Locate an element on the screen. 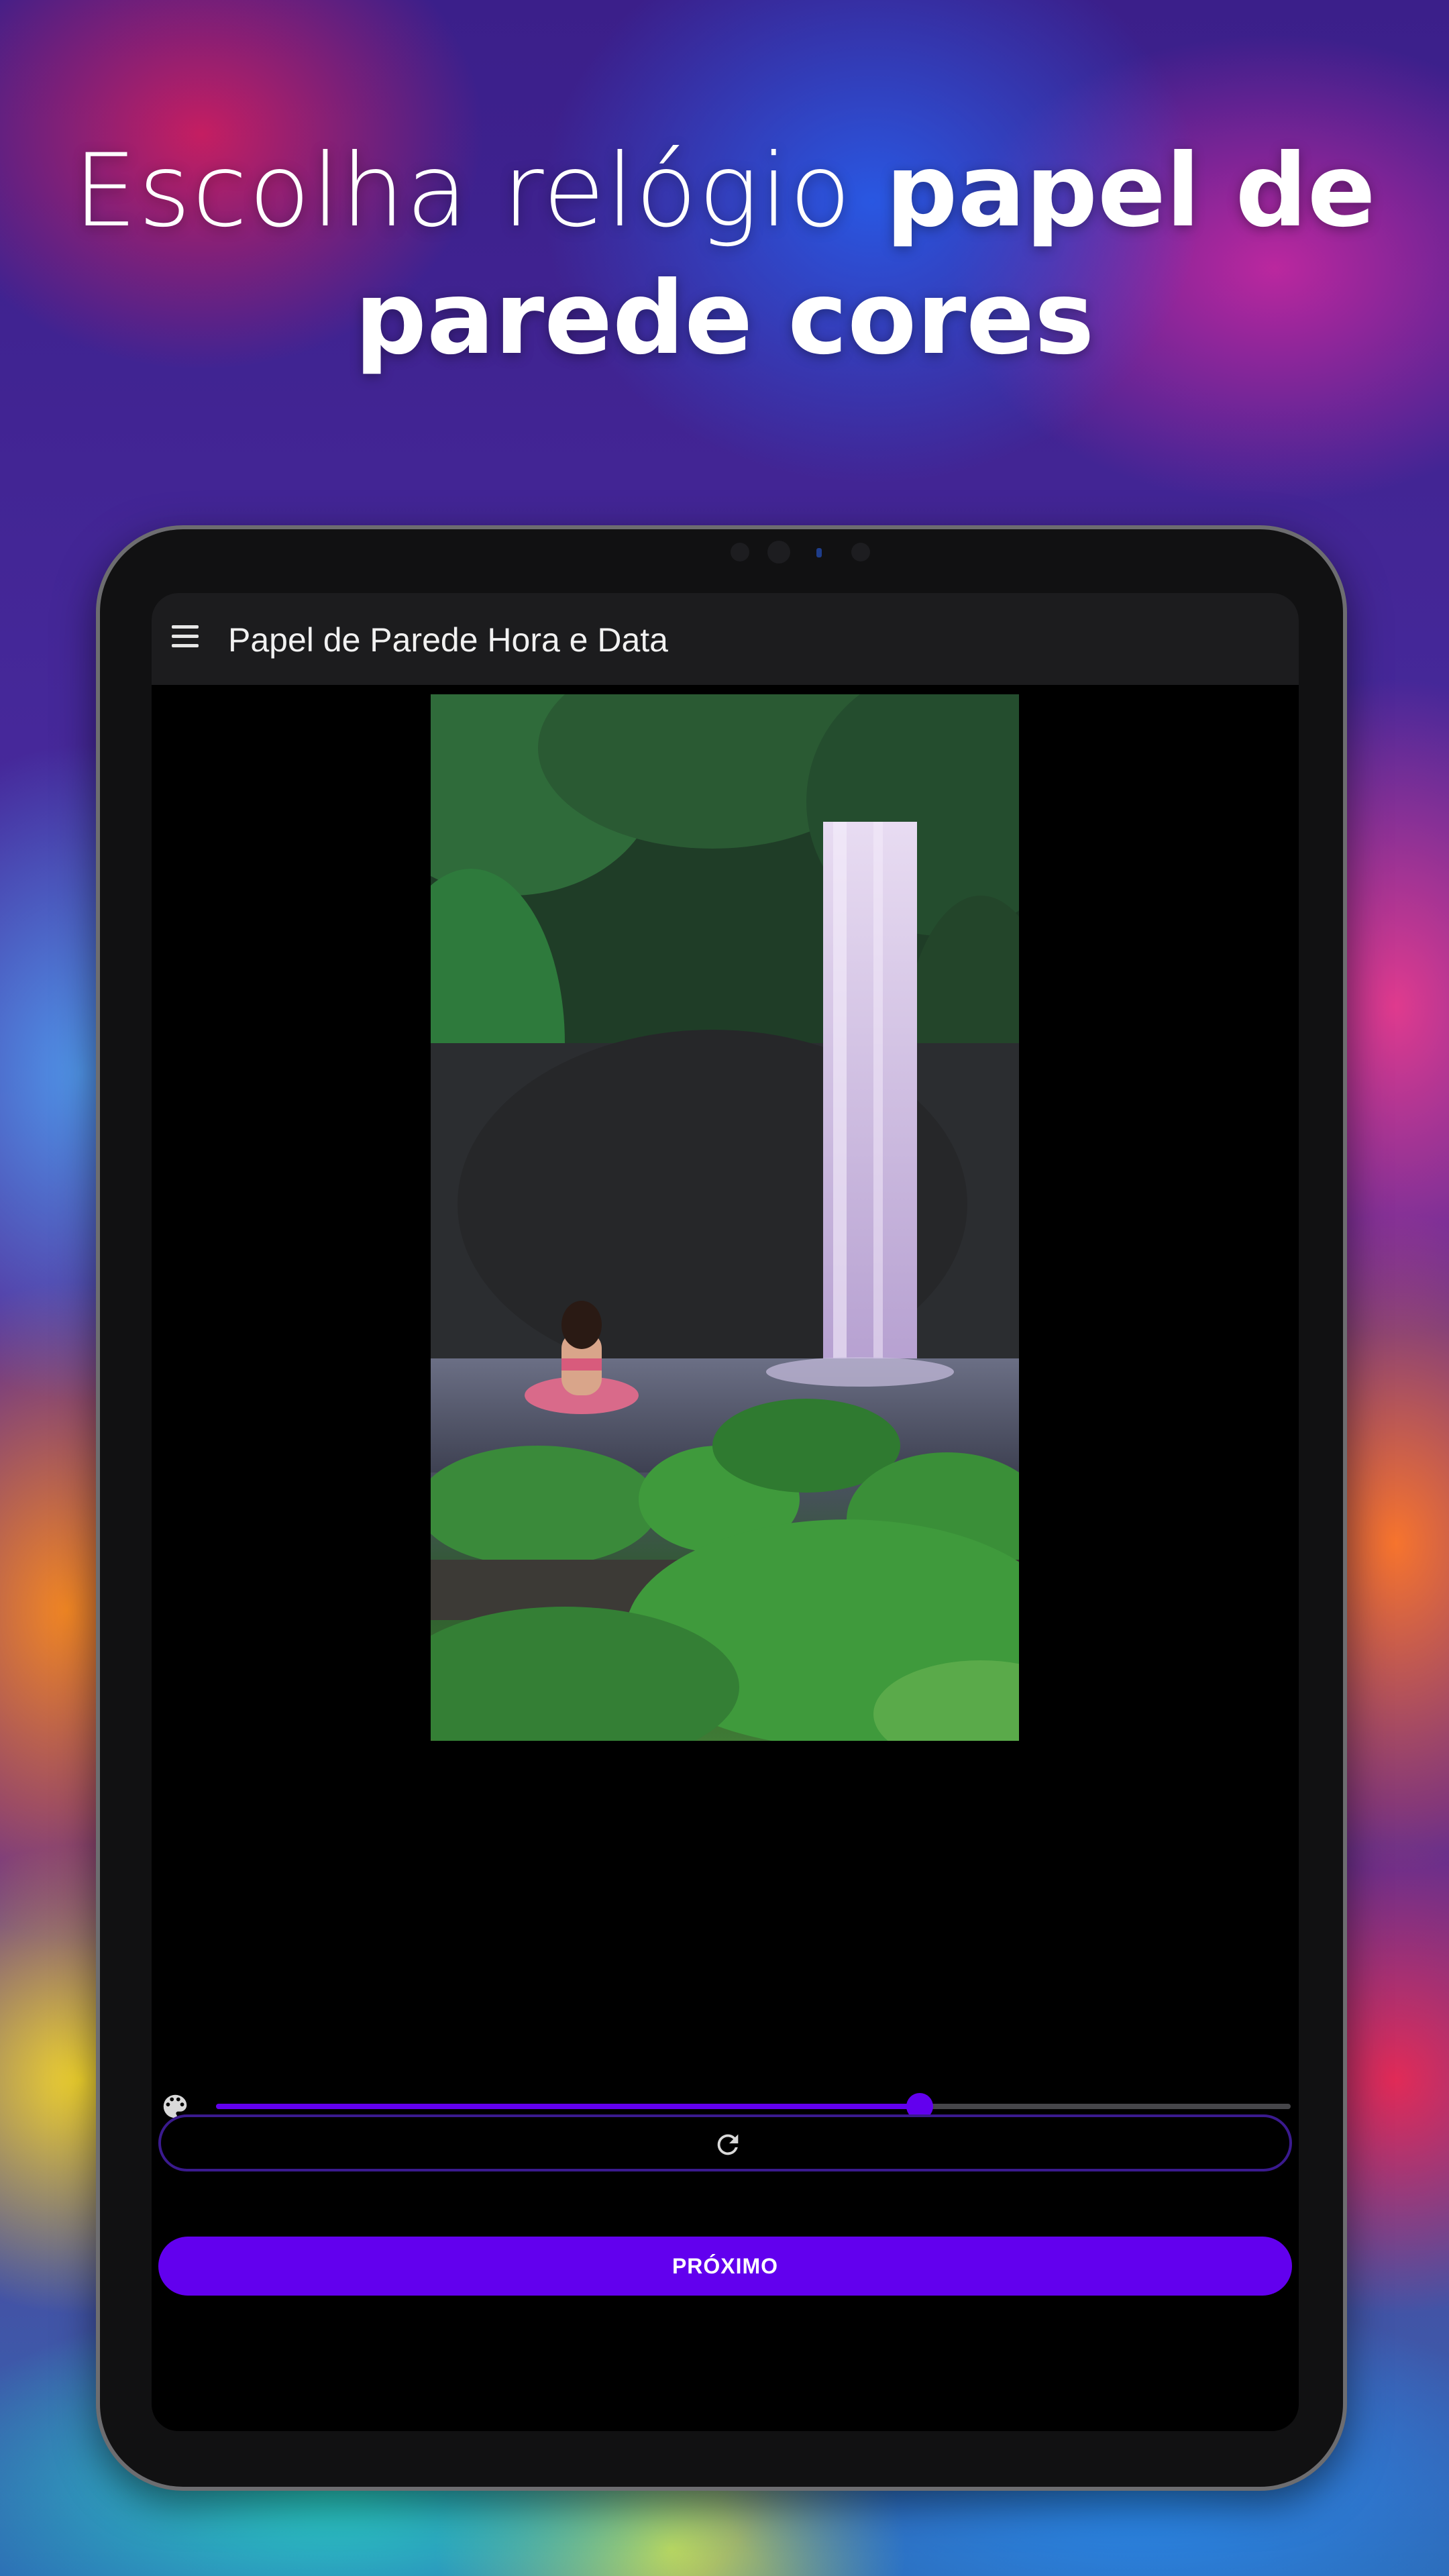 The height and width of the screenshot is (2576, 1449). app-bar: Papel de Parede Hora e Data is located at coordinates (725, 639).